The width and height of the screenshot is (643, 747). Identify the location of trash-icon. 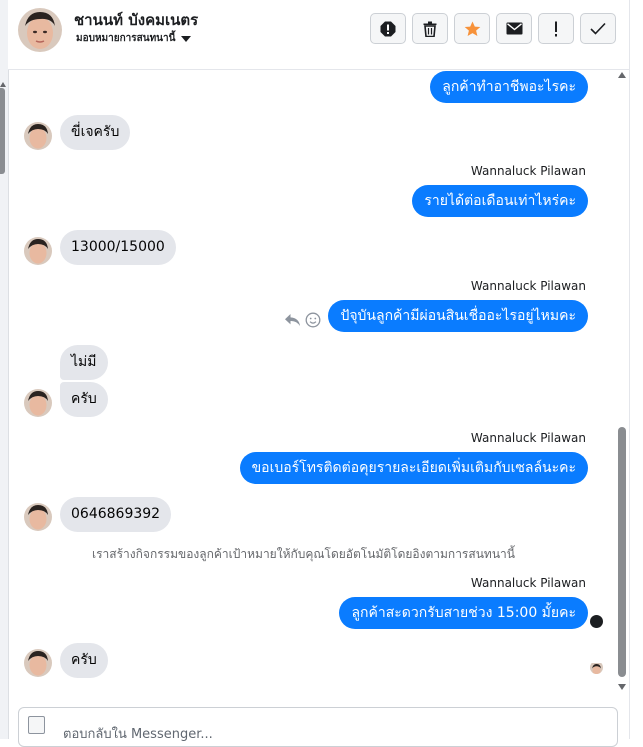
(430, 29).